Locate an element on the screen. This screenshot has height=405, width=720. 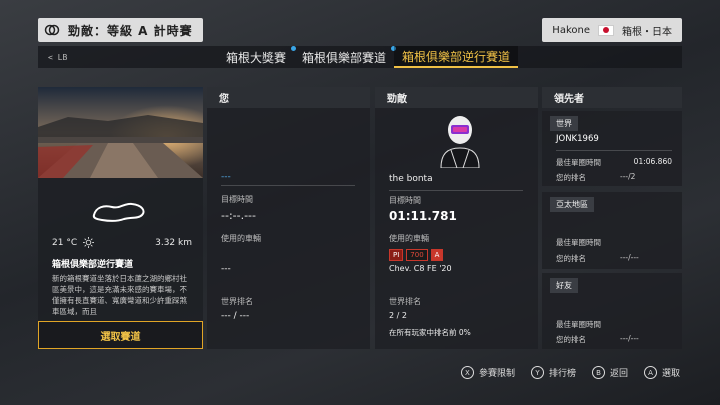
friends-label: 好友 is located at coordinates (564, 285).